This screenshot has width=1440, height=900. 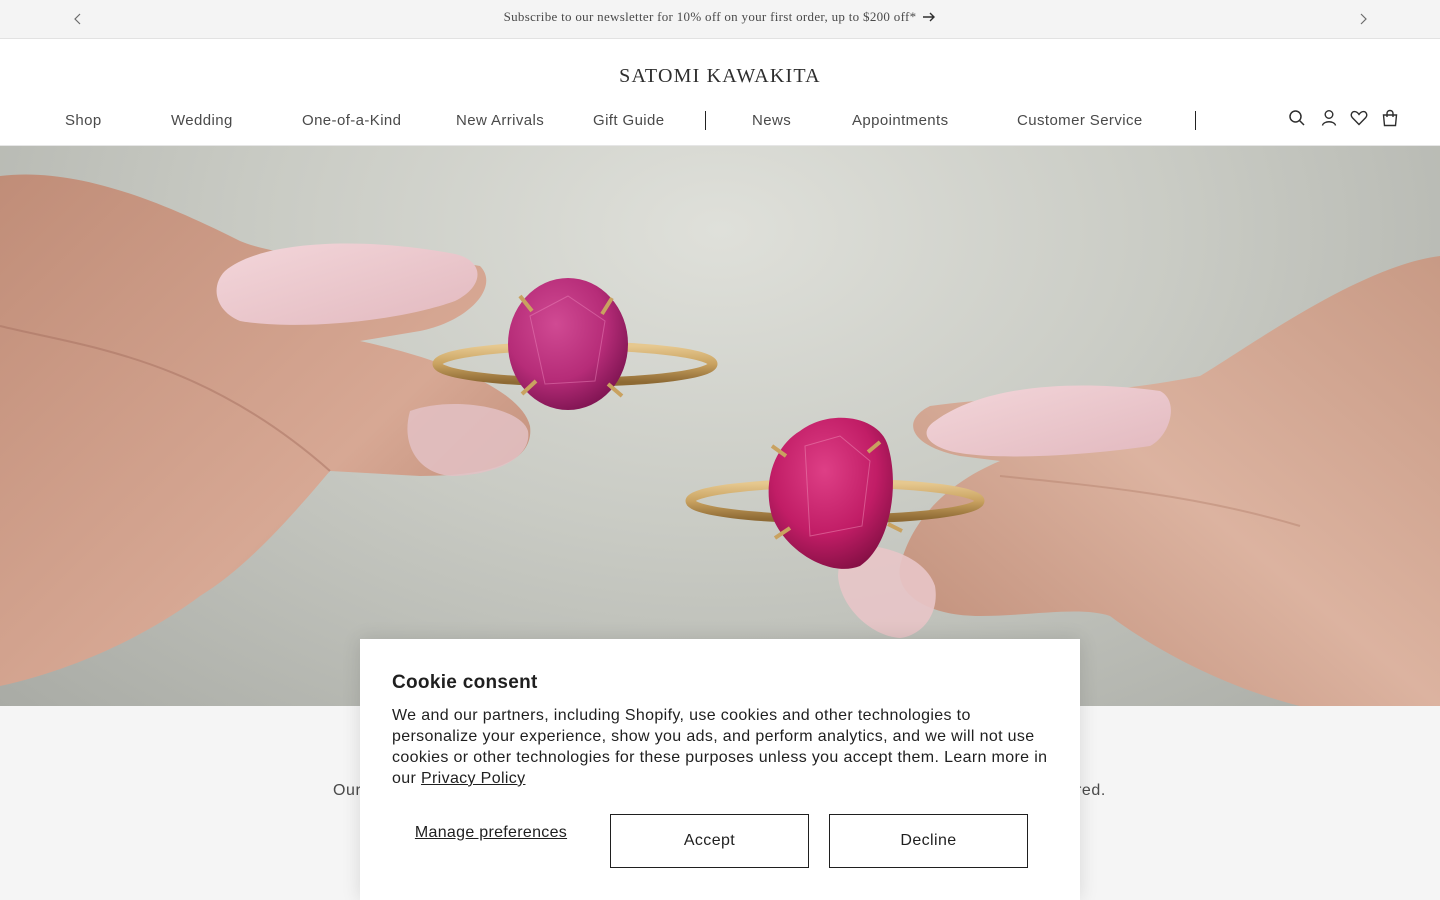 What do you see at coordinates (771, 120) in the screenshot?
I see `nav-news: News` at bounding box center [771, 120].